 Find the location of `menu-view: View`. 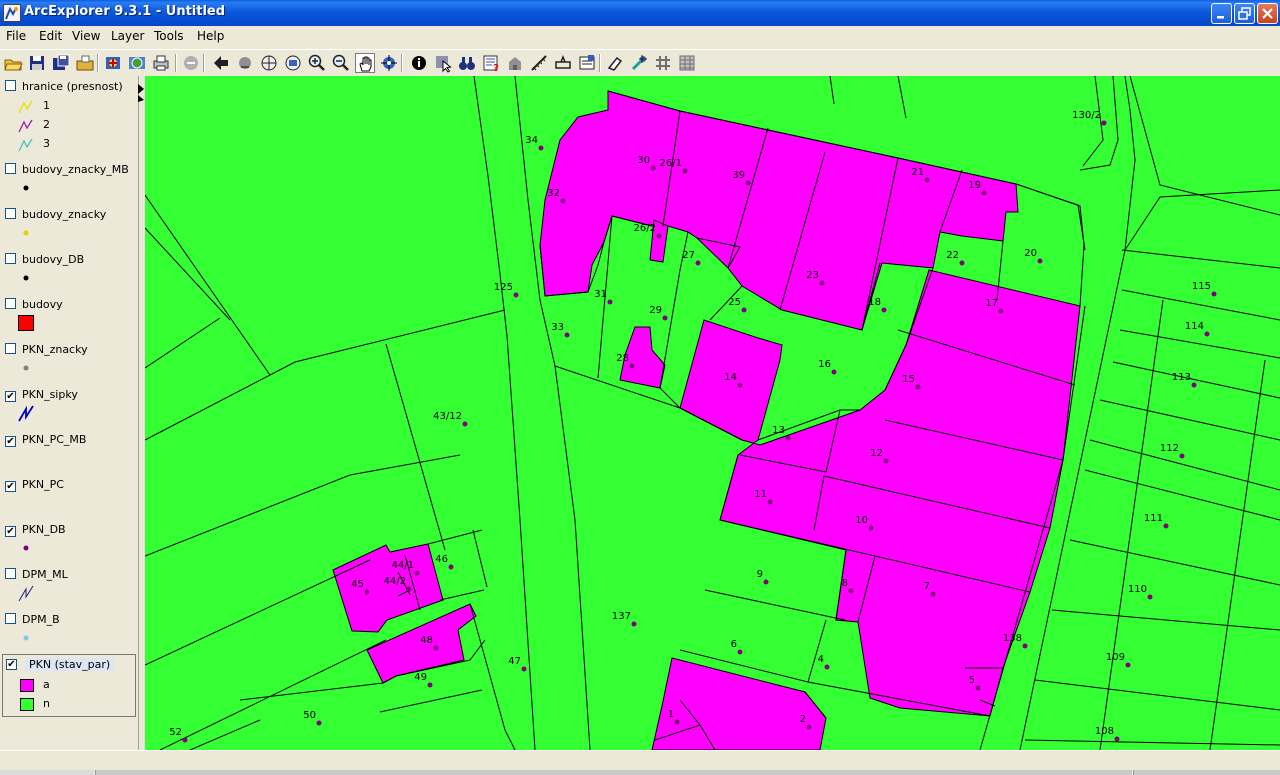

menu-view: View is located at coordinates (86, 36).